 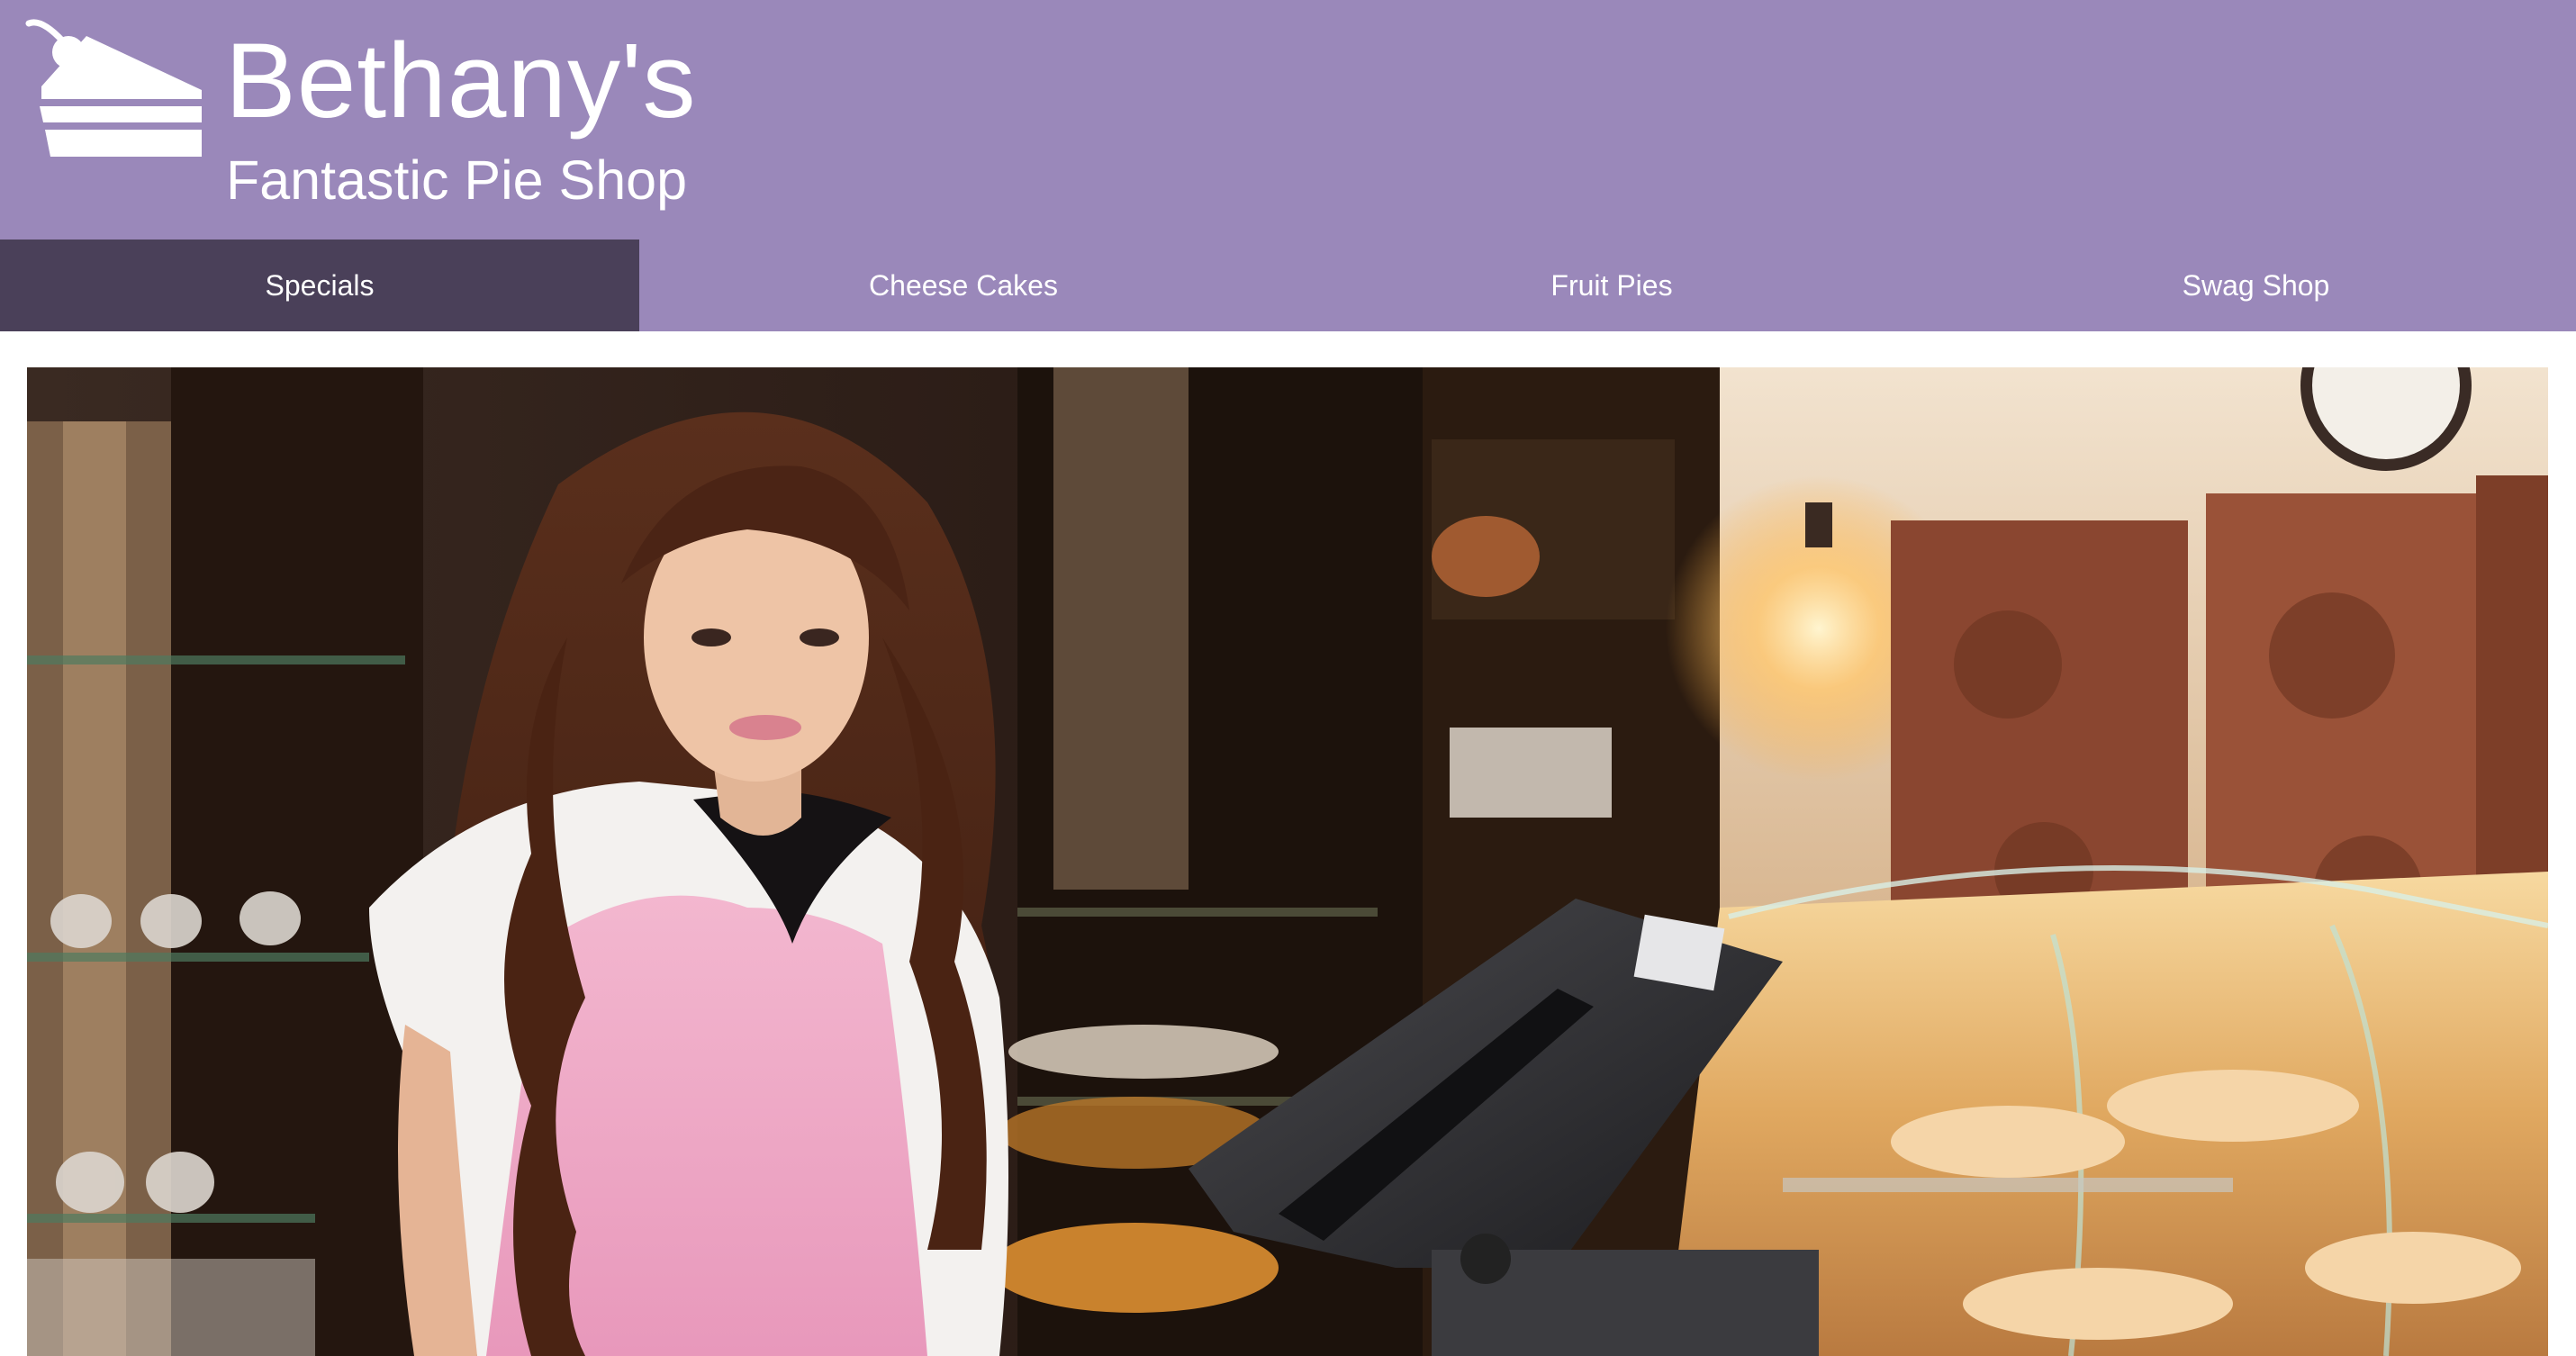 I want to click on nav-item-fruit-pies: Fruit Pies, so click(x=1612, y=285).